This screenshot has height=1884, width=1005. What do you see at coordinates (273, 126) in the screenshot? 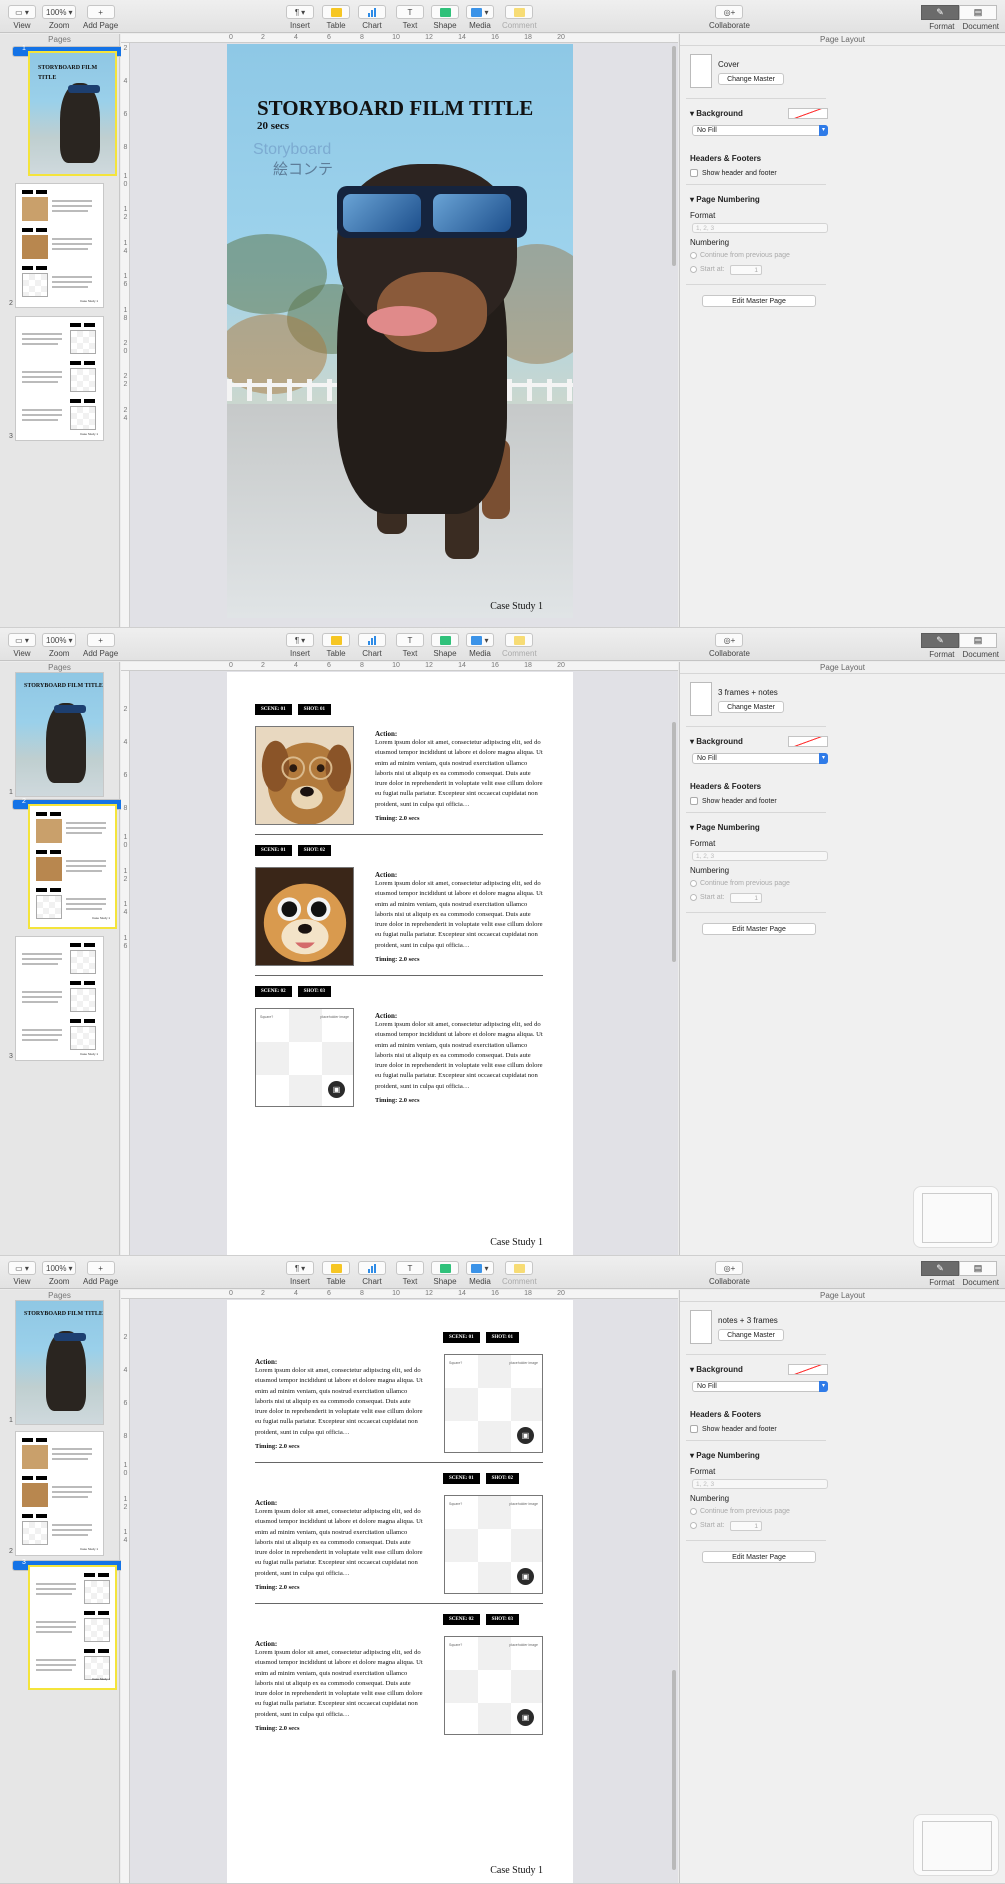
I see `cover-subtitle: 20 secs` at bounding box center [273, 126].